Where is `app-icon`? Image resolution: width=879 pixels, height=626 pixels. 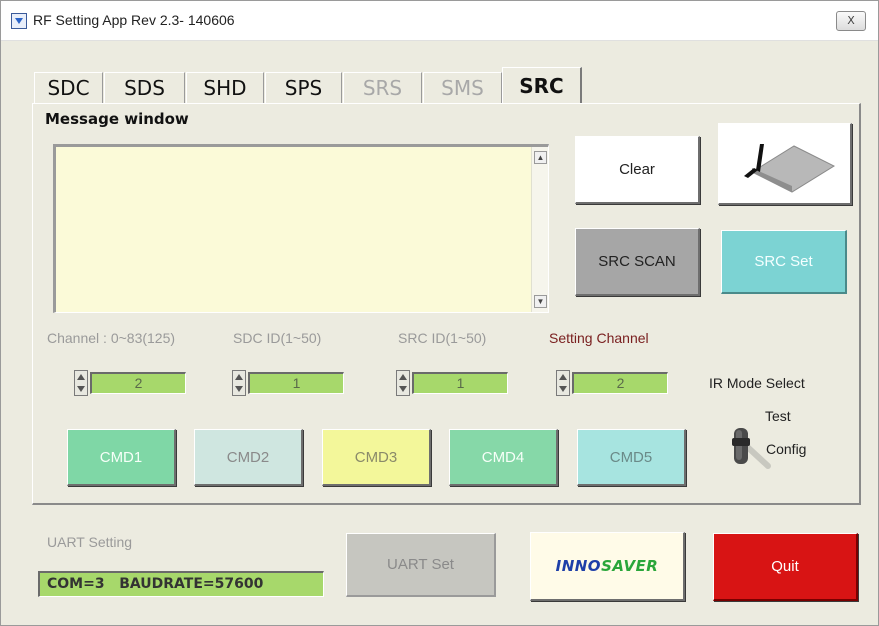
app-icon is located at coordinates (19, 21).